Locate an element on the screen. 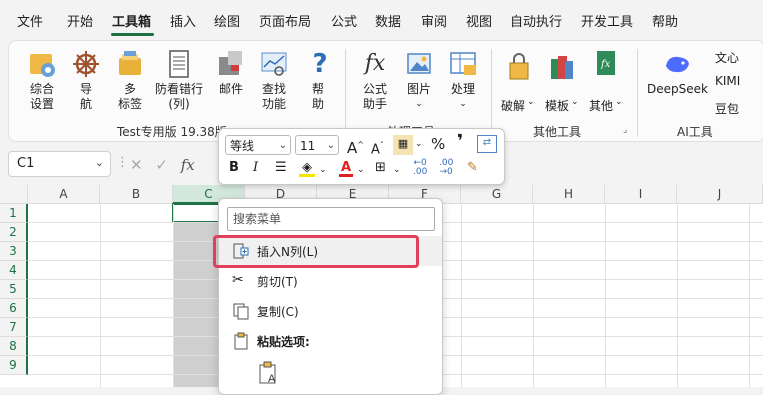  tab-developer: 开发工具 is located at coordinates (607, 23).